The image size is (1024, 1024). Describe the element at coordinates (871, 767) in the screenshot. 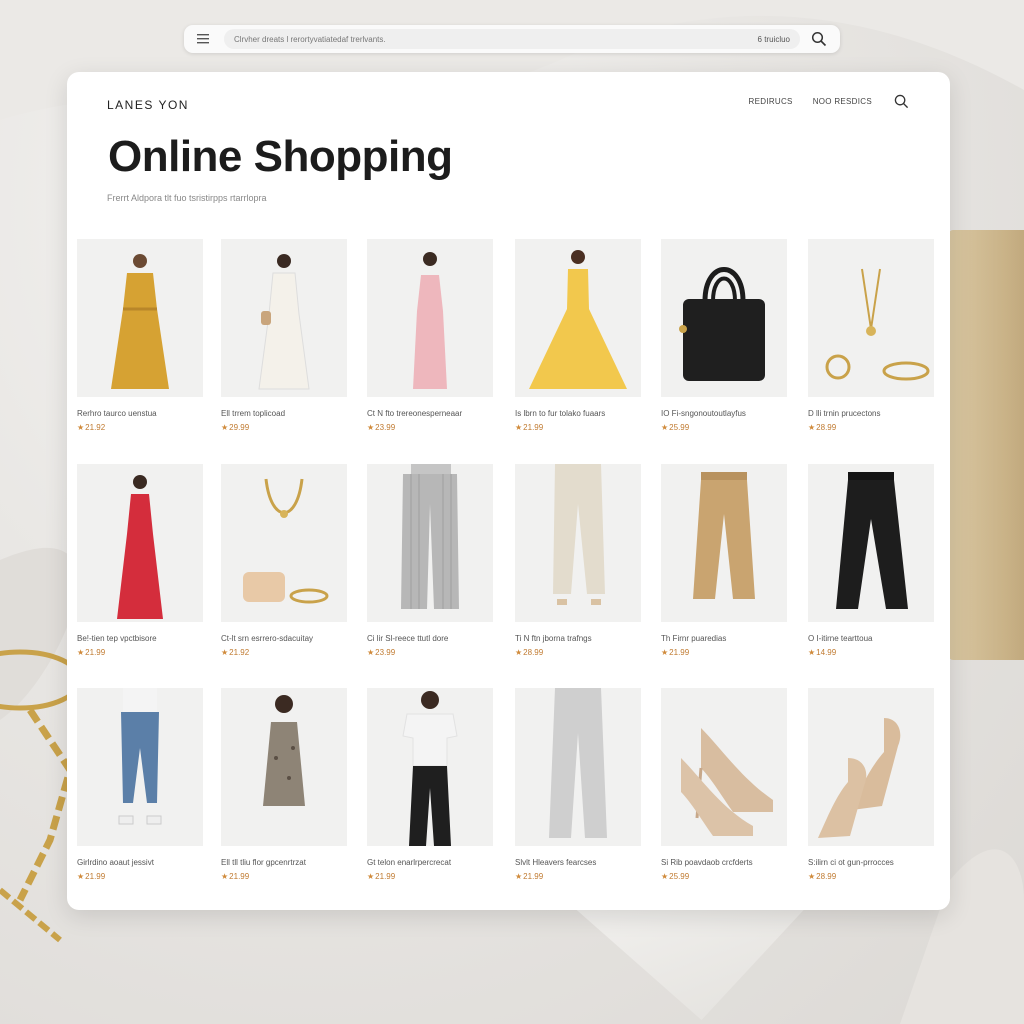

I see `product-image-strappy-heels` at that location.